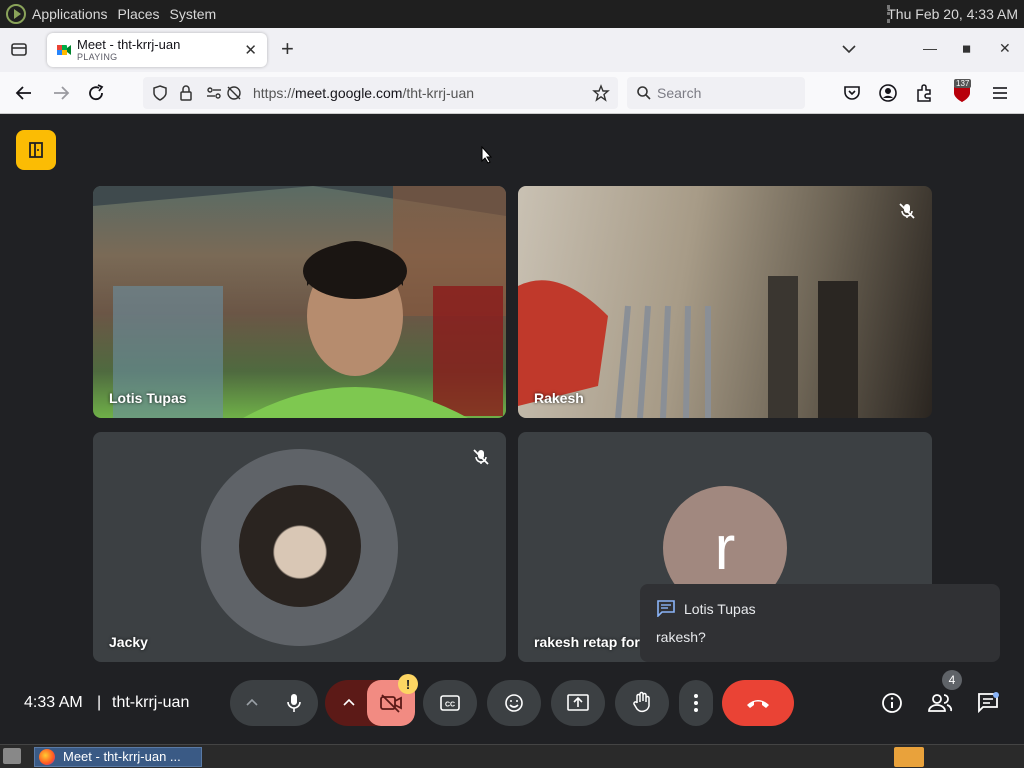  What do you see at coordinates (214, 93) in the screenshot?
I see `permissions-icon` at bounding box center [214, 93].